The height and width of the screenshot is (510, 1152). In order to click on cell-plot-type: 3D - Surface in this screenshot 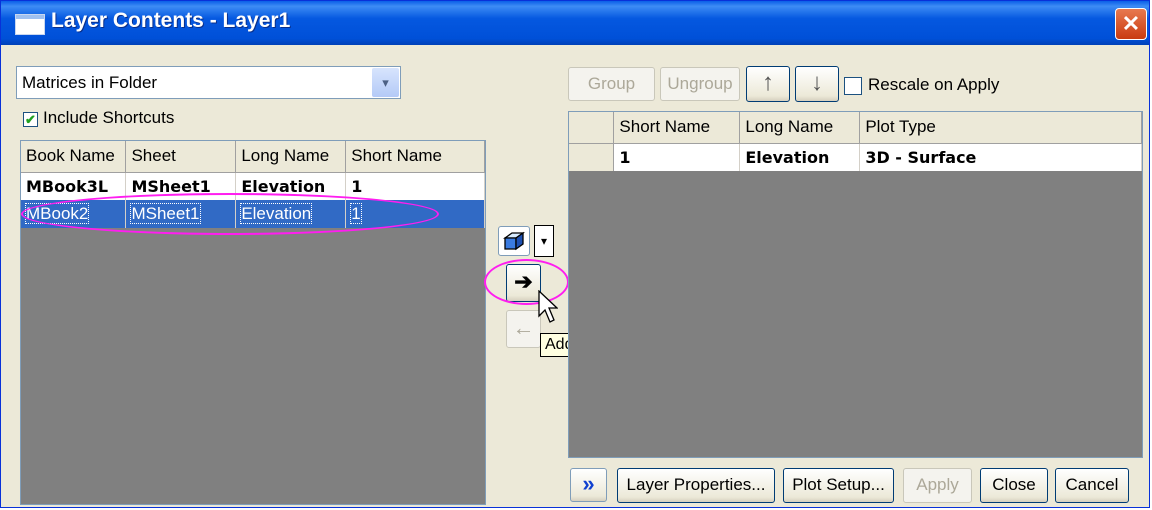, I will do `click(1000, 157)`.